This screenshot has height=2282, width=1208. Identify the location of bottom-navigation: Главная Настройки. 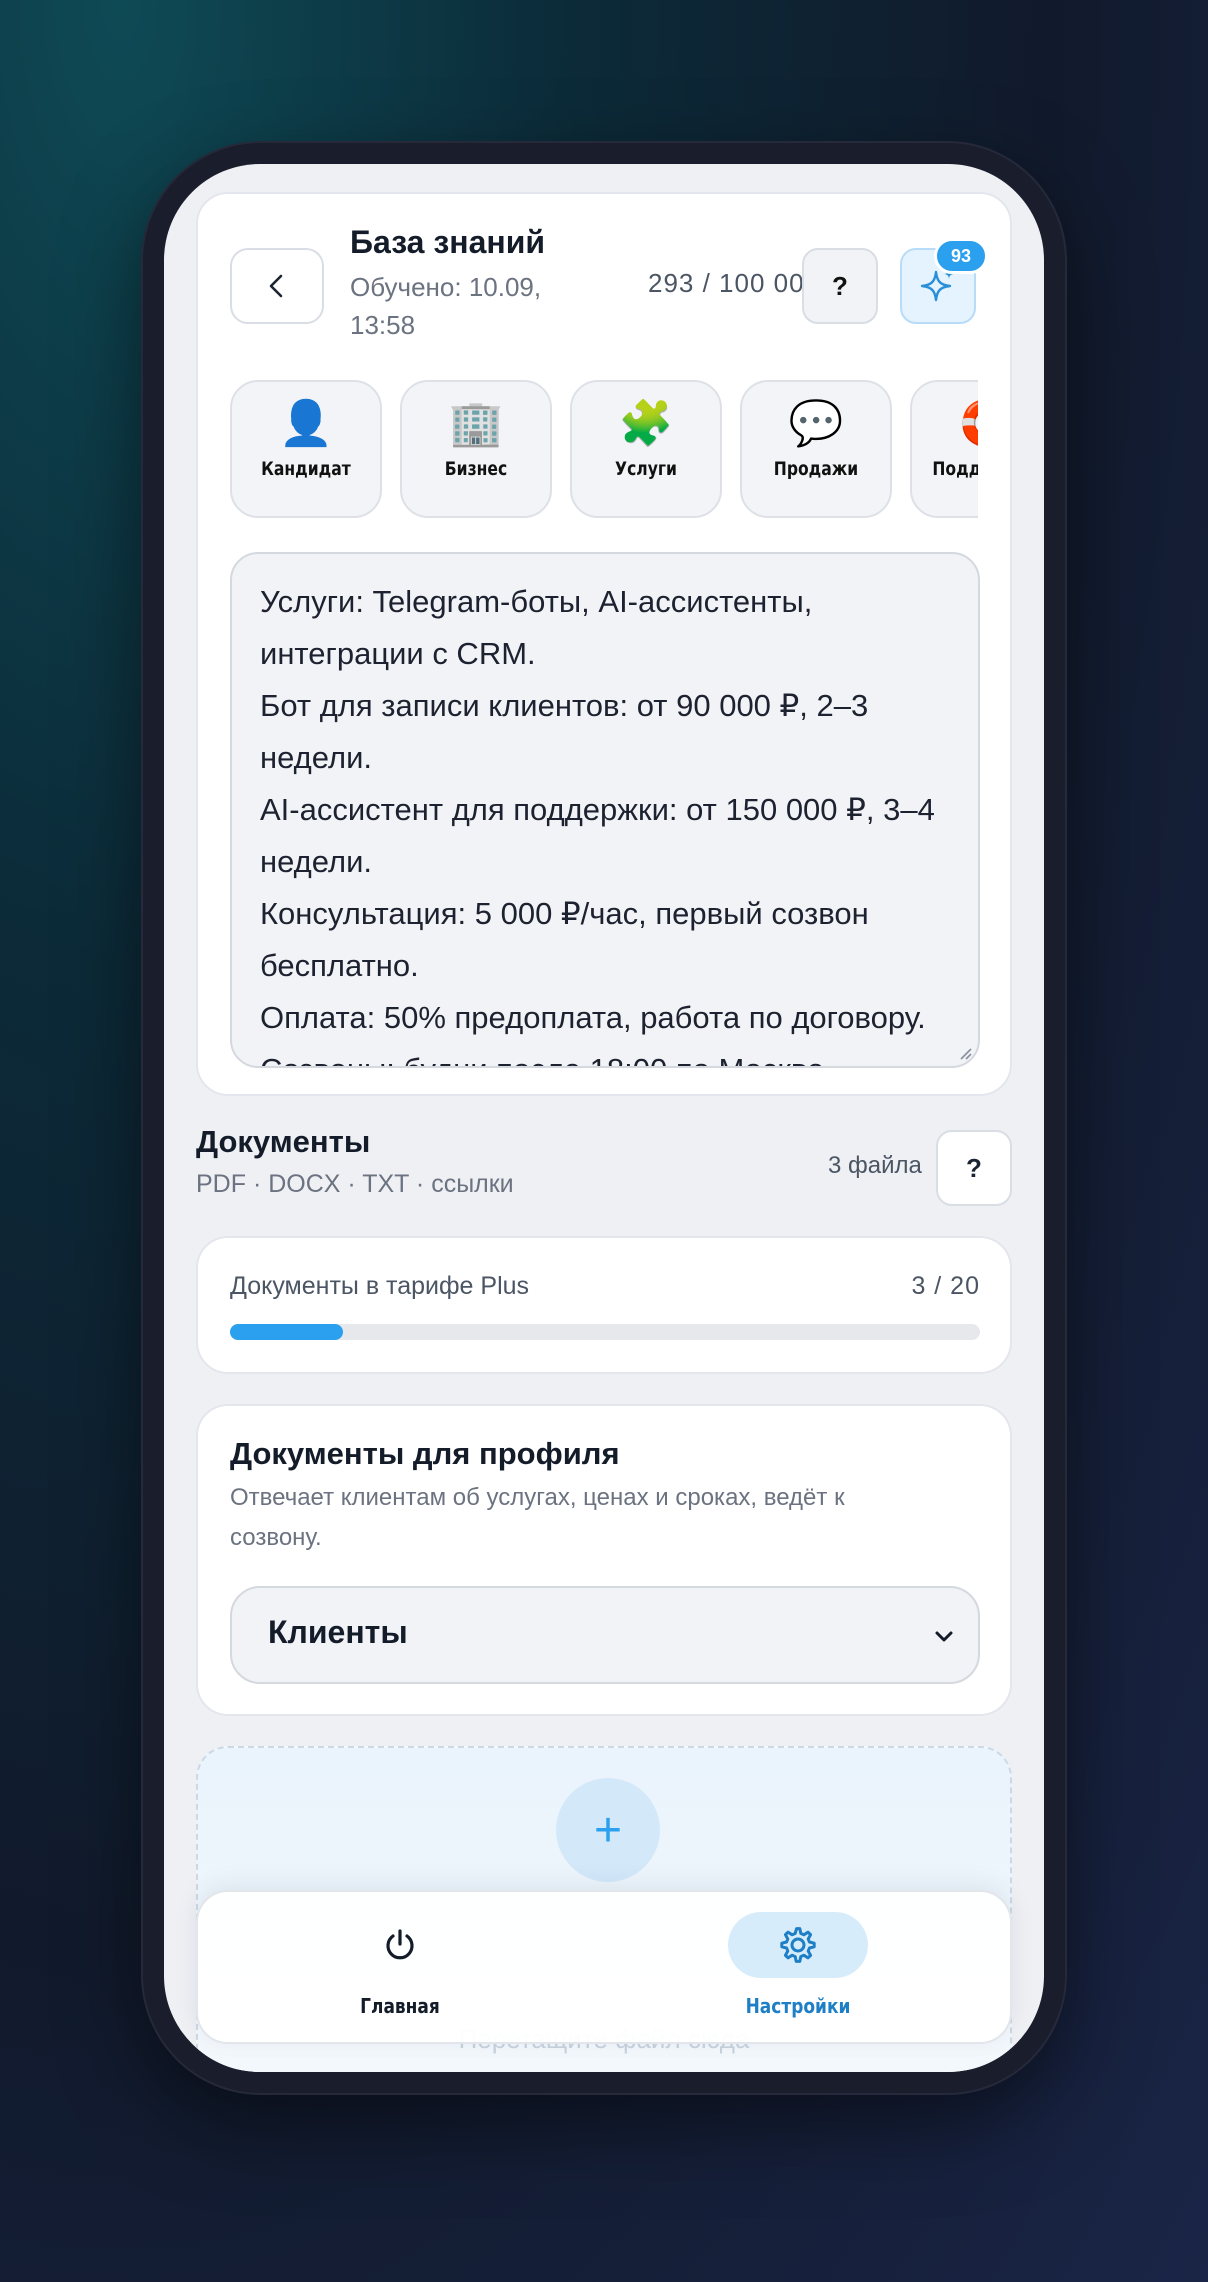
(604, 1967).